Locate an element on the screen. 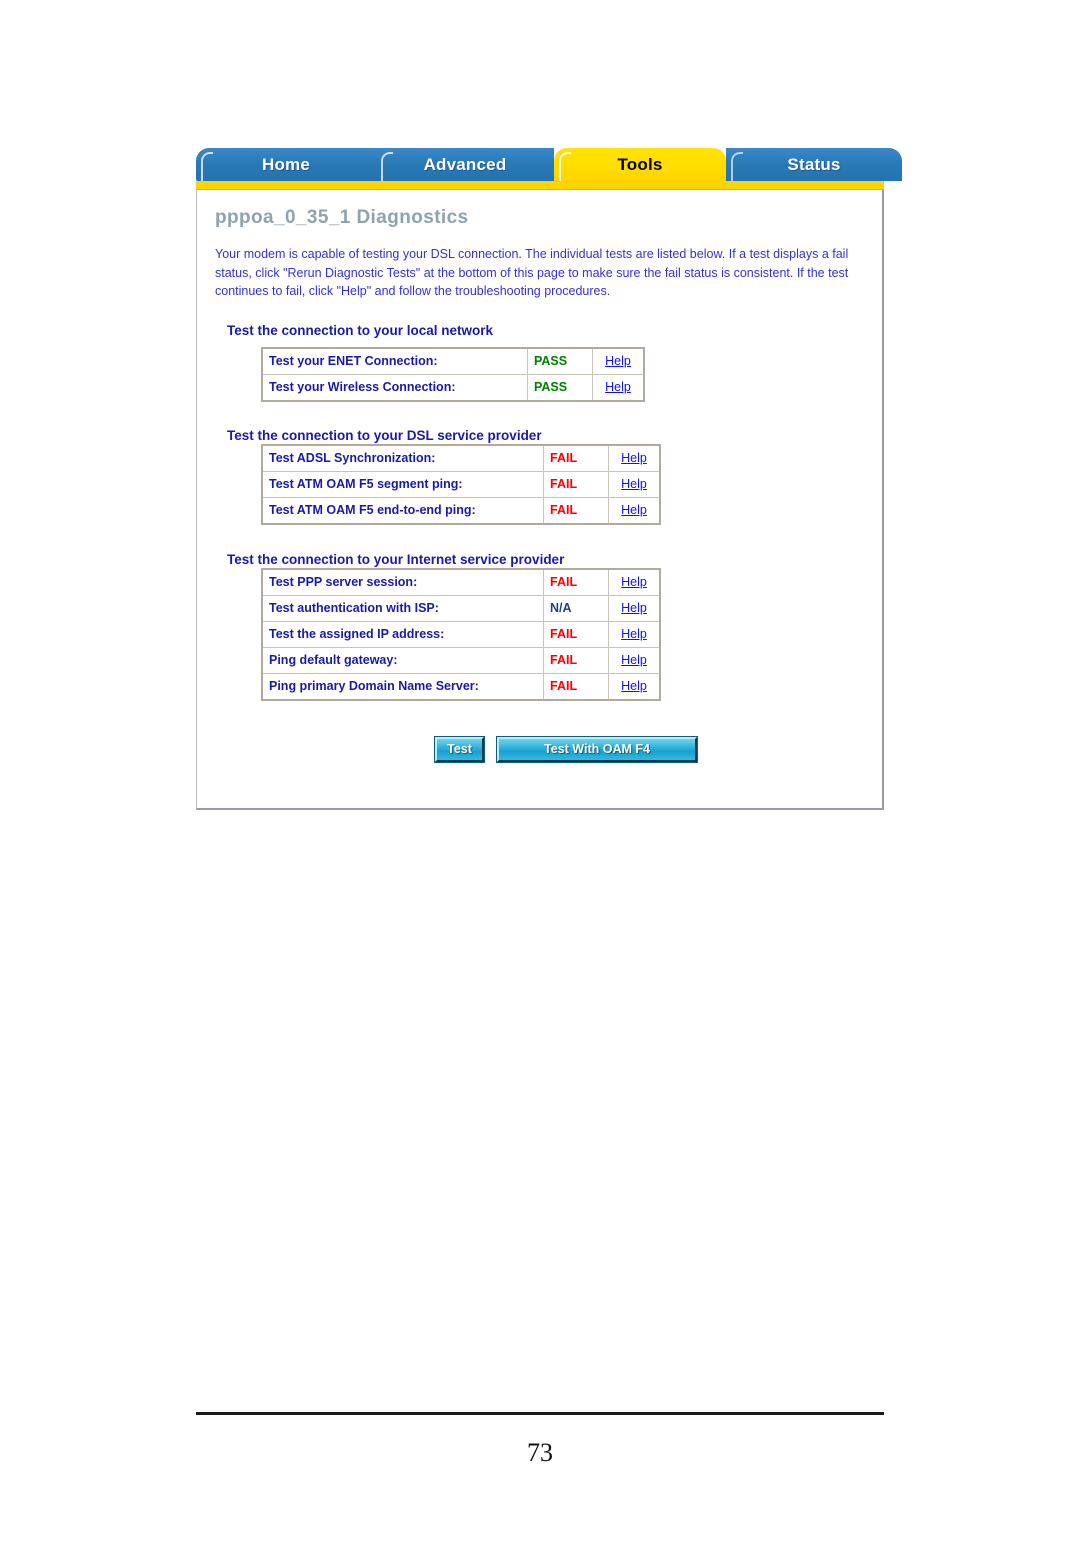 The height and width of the screenshot is (1564, 1080). test-name: Test ADSL Synchronization: is located at coordinates (402, 458).